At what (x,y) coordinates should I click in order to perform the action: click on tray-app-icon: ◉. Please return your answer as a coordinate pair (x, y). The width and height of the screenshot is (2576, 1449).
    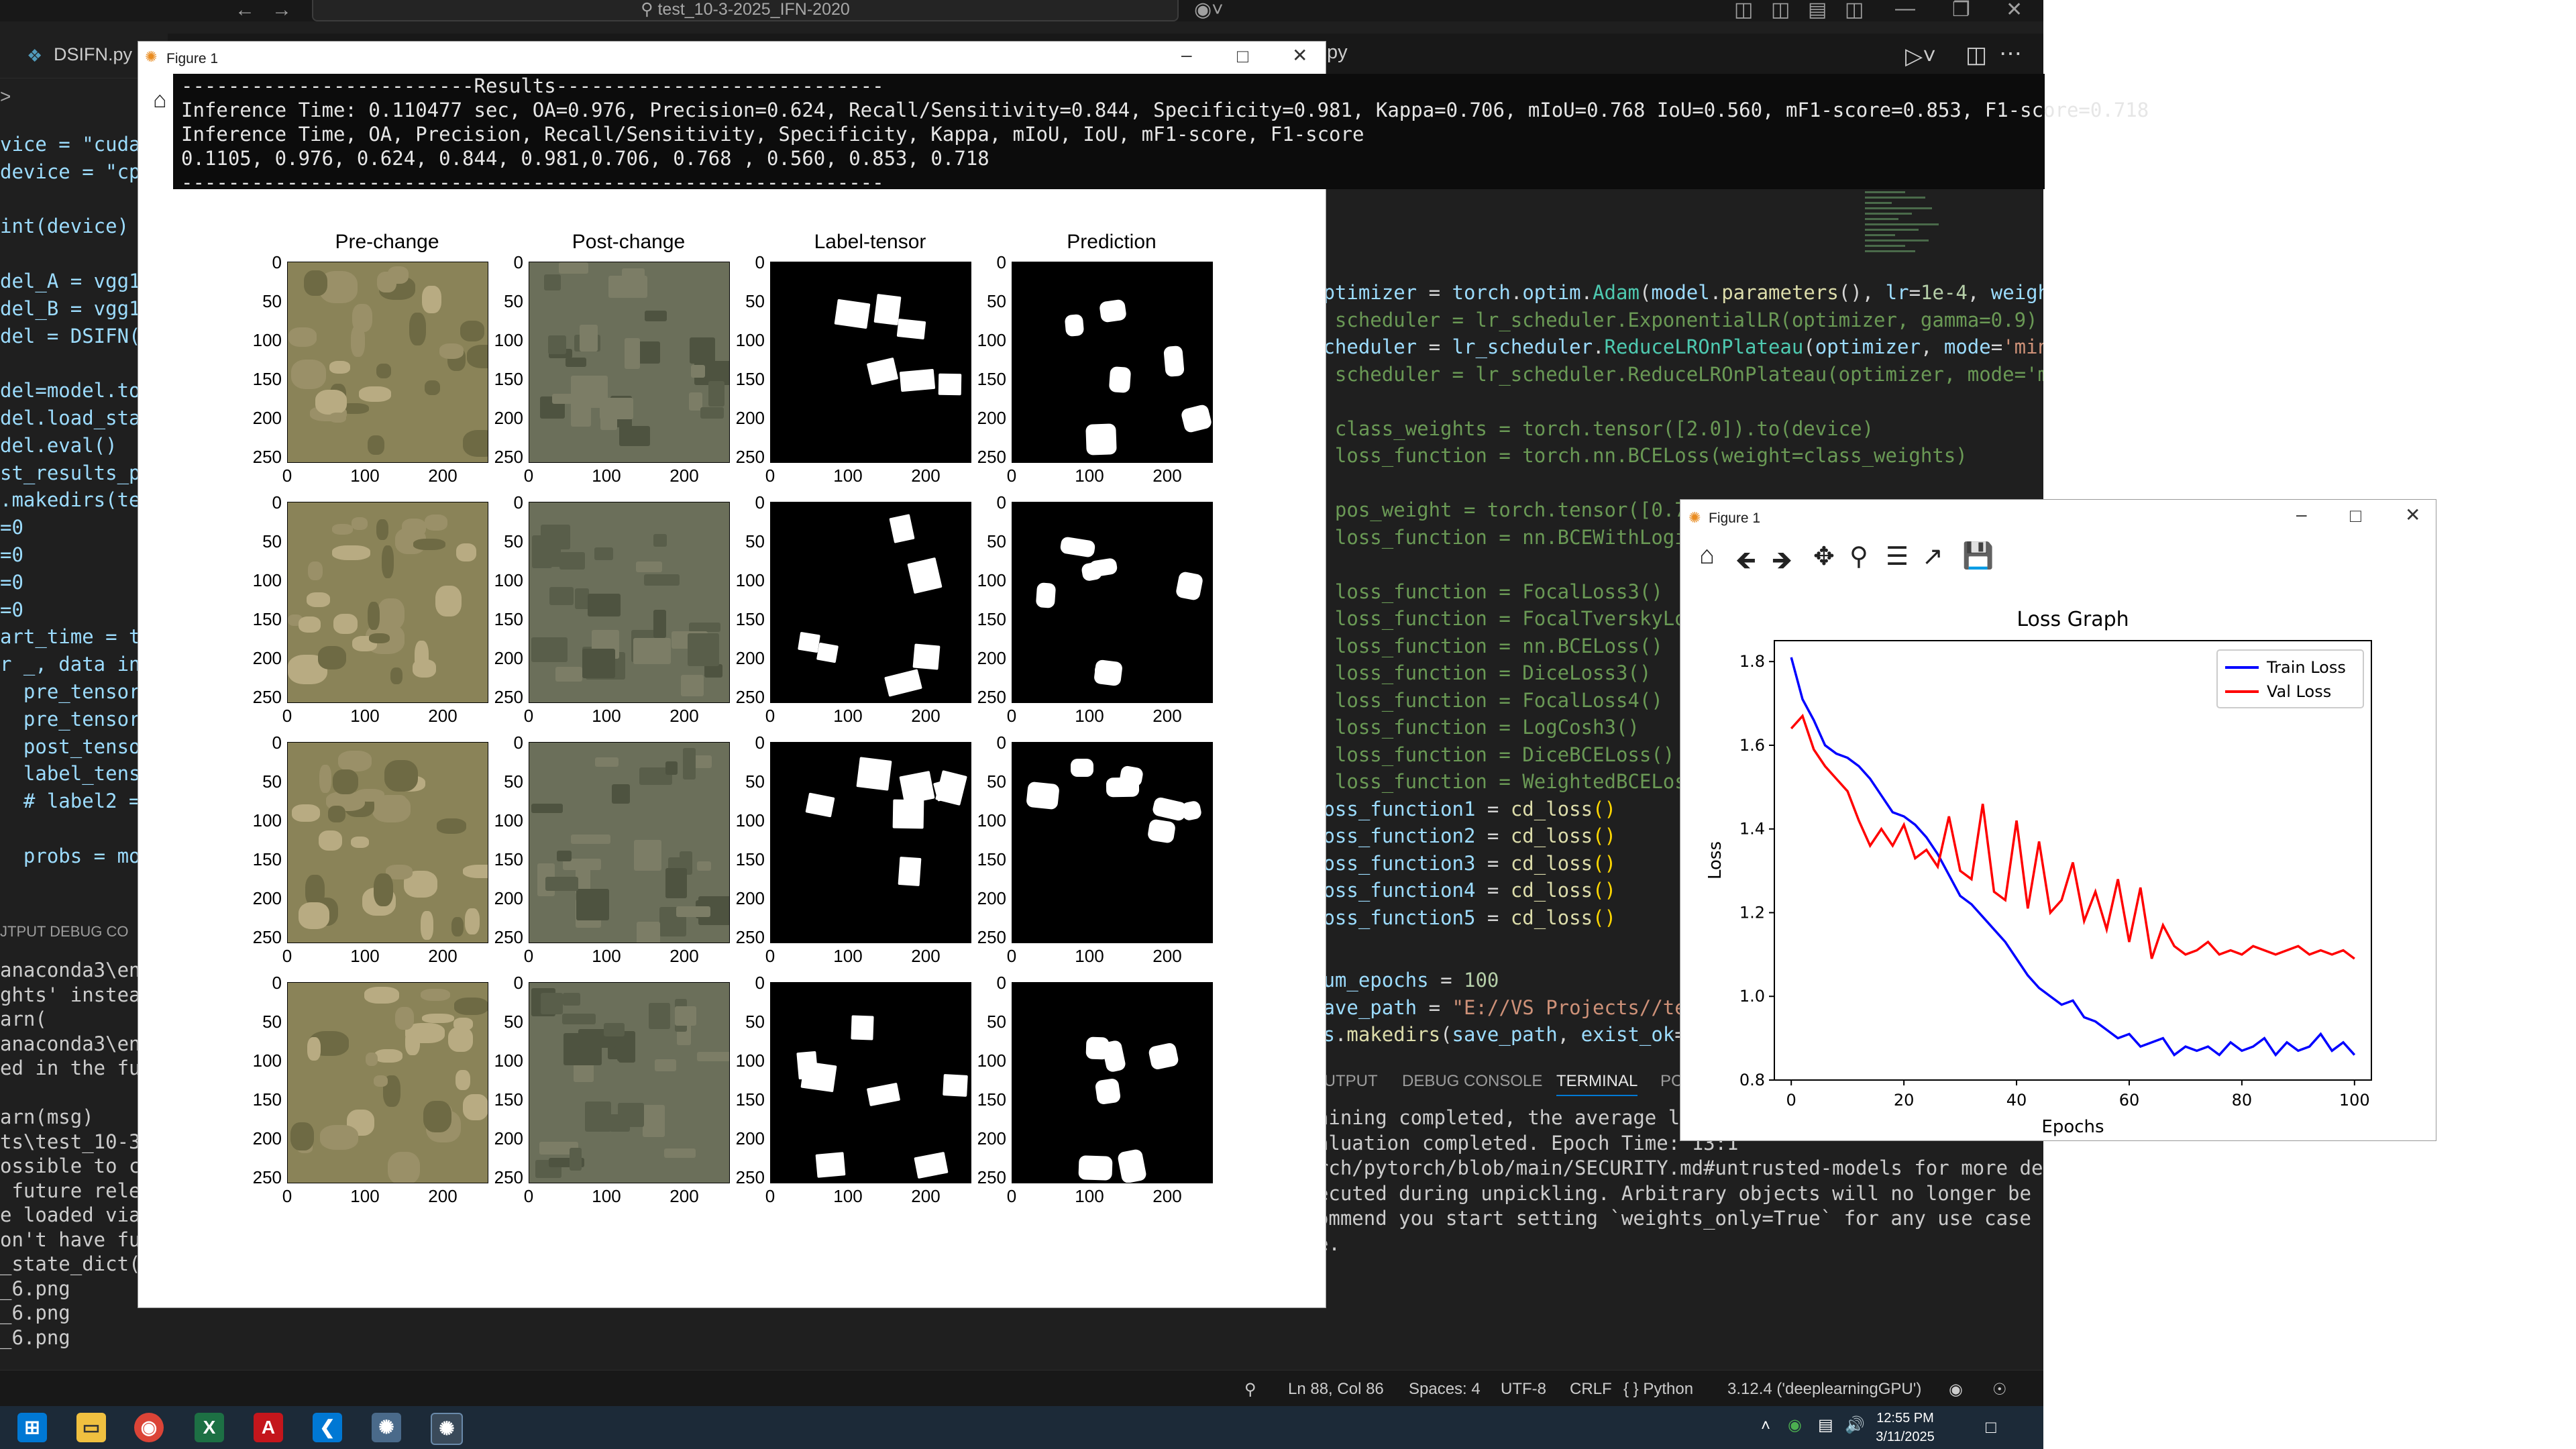
    Looking at the image, I should click on (1795, 1425).